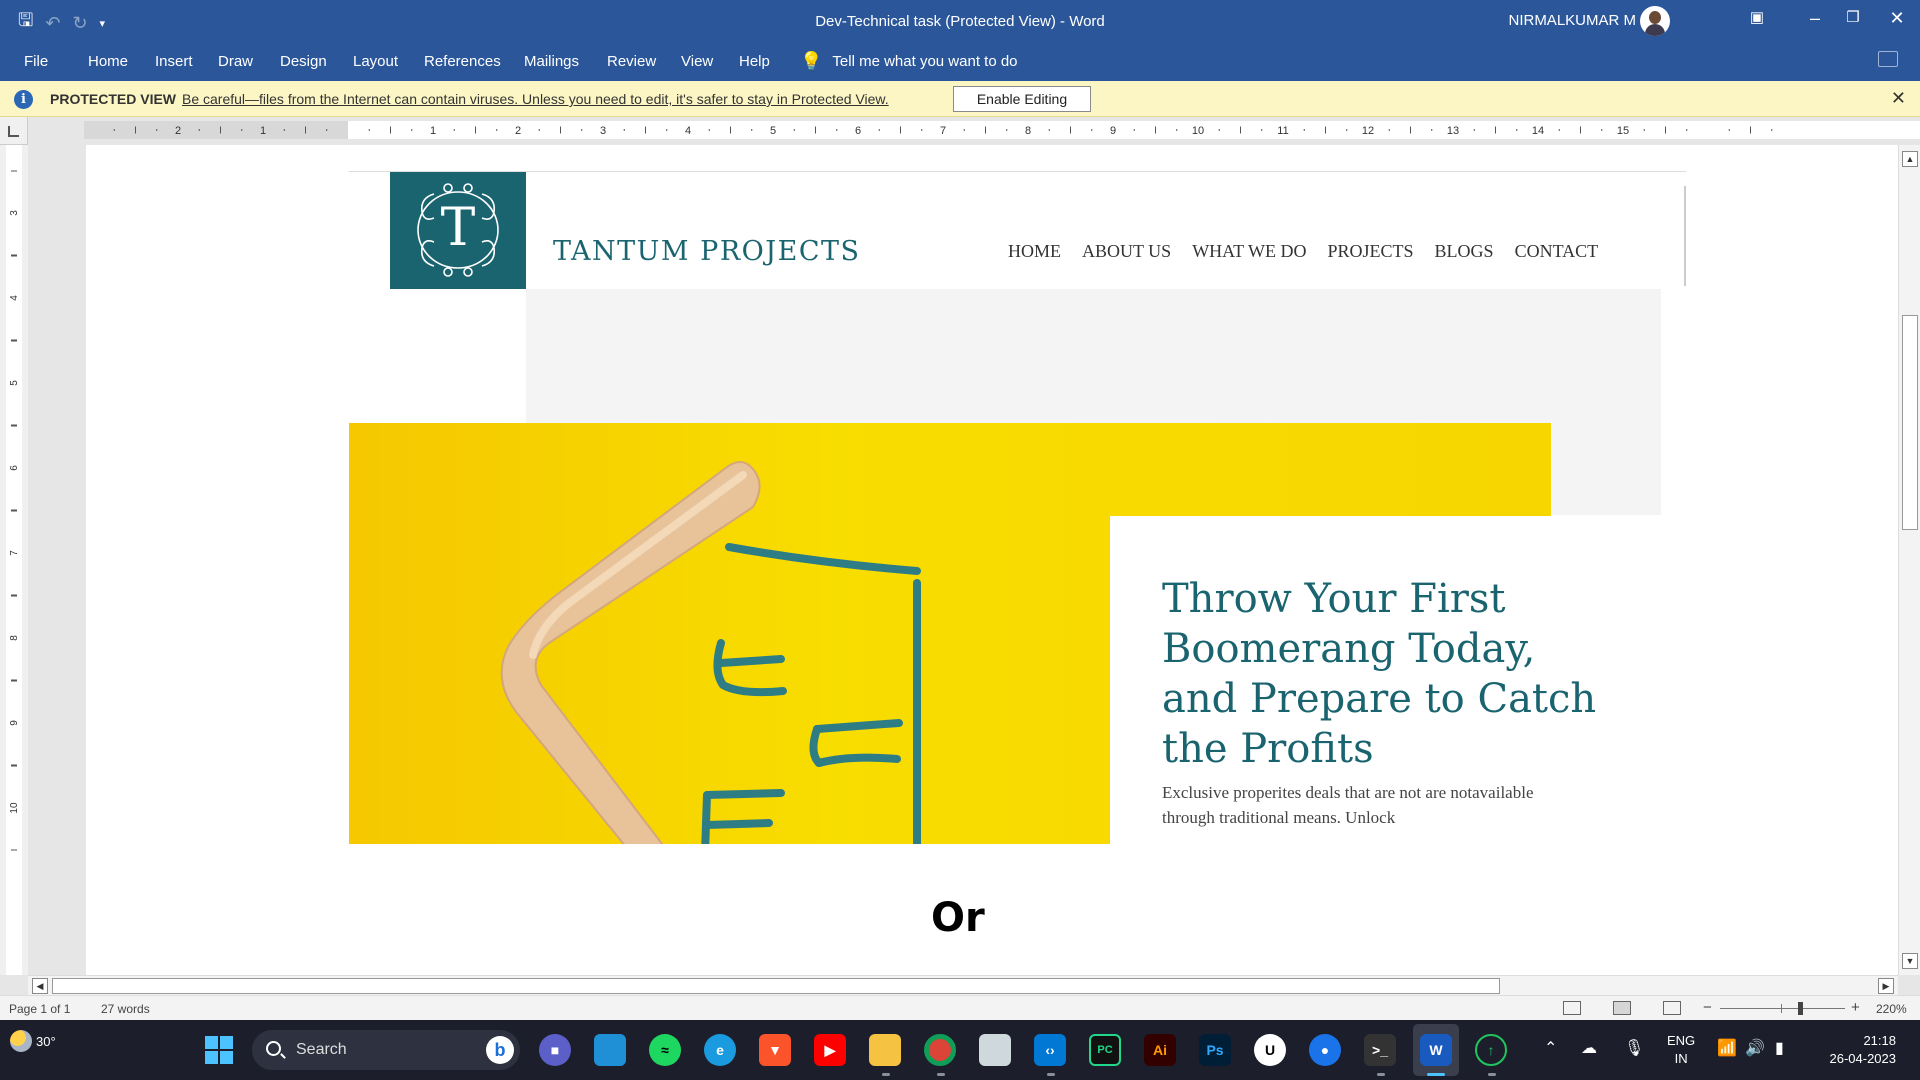 The width and height of the screenshot is (1920, 1080). I want to click on horizontal-ruler: 2 1 1 2 3 4 5 6 7 8 9 10 11 12 13 14 15, so click(1002, 130).